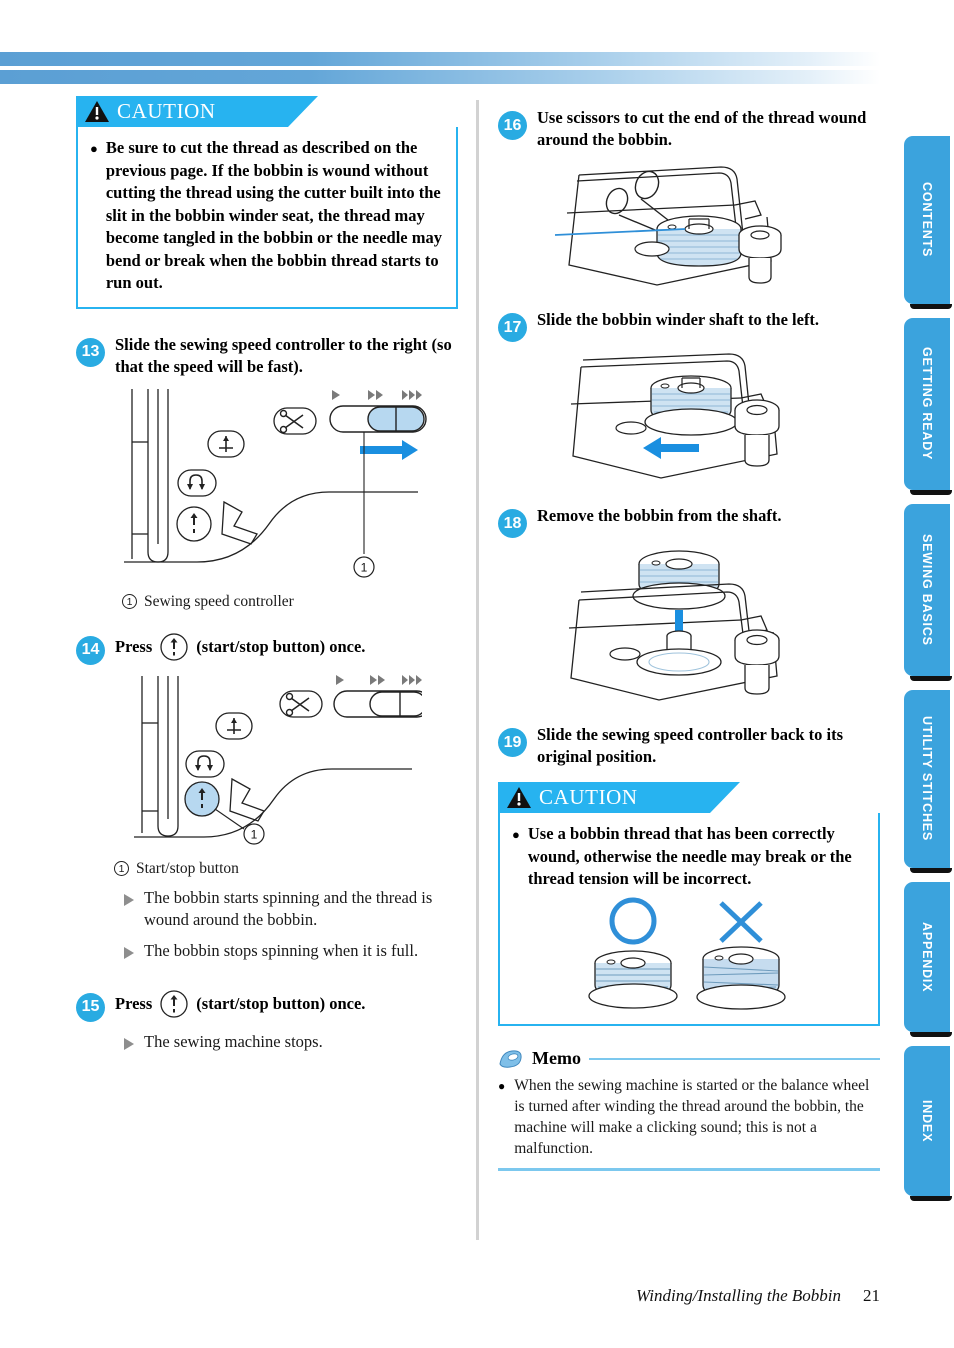 The image size is (954, 1348). Describe the element at coordinates (927, 1121) in the screenshot. I see `side-tab-label: INDEX` at that location.